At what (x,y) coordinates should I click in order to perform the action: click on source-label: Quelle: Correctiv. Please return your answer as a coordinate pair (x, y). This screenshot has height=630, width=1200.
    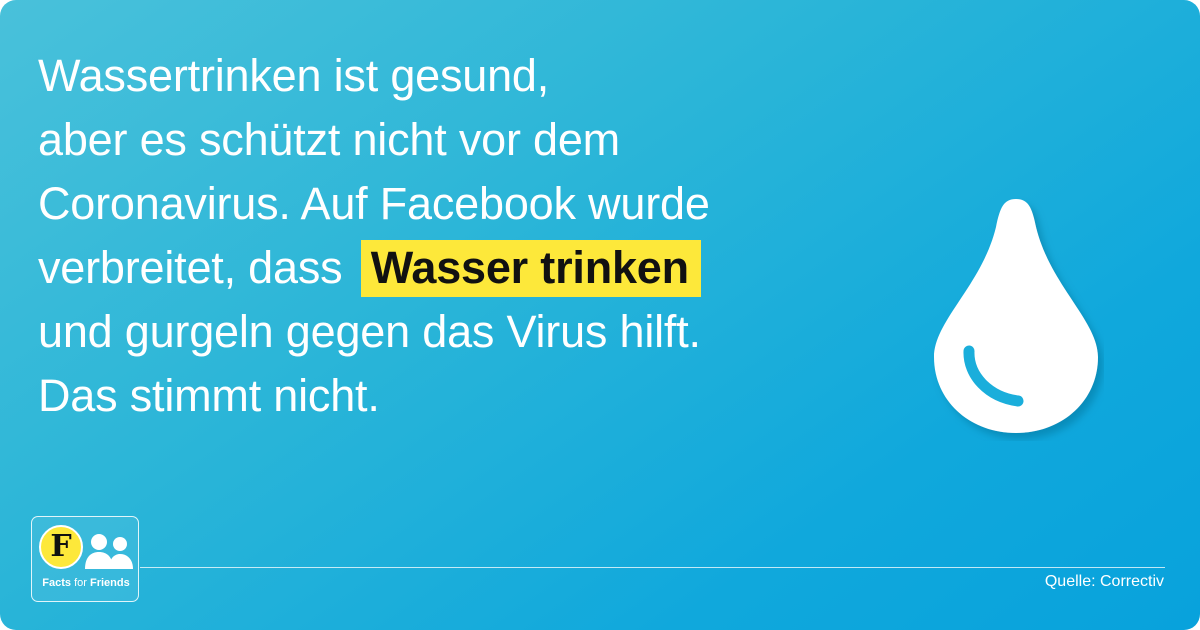
    Looking at the image, I should click on (1104, 581).